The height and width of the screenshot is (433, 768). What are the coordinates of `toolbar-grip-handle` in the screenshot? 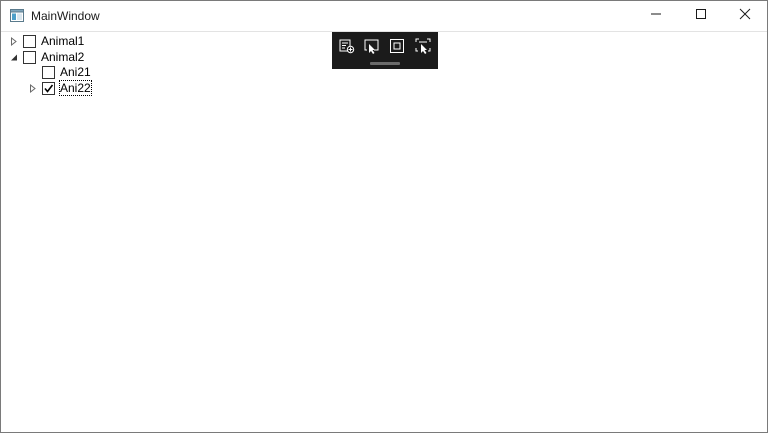 It's located at (385, 63).